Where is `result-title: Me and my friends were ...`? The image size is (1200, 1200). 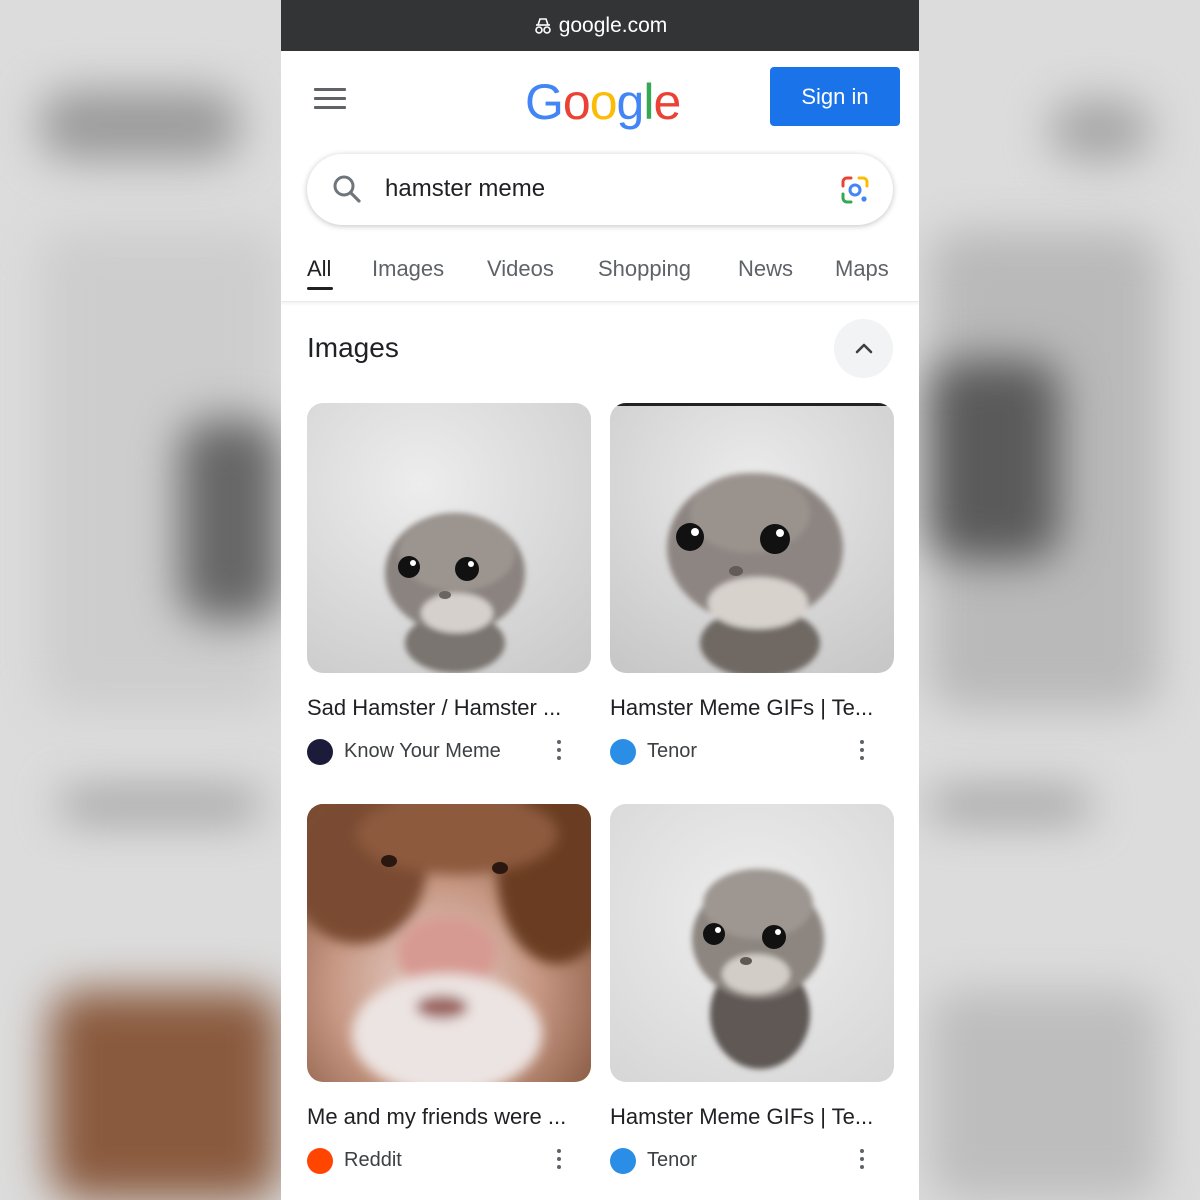
result-title: Me and my friends were ... is located at coordinates (449, 1117).